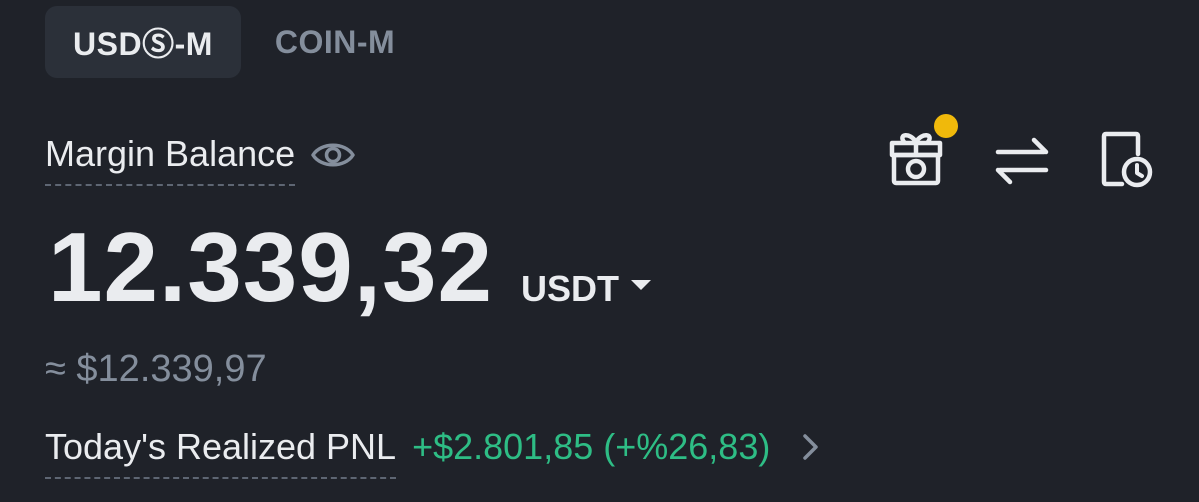 The height and width of the screenshot is (502, 1199). Describe the element at coordinates (270, 267) in the screenshot. I see `margin-balance-value: 12.339,32` at that location.